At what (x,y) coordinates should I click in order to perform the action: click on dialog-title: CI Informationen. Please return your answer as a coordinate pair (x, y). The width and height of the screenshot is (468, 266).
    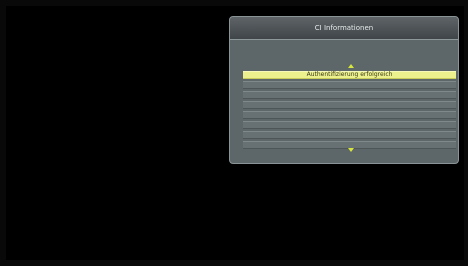
    Looking at the image, I should click on (344, 28).